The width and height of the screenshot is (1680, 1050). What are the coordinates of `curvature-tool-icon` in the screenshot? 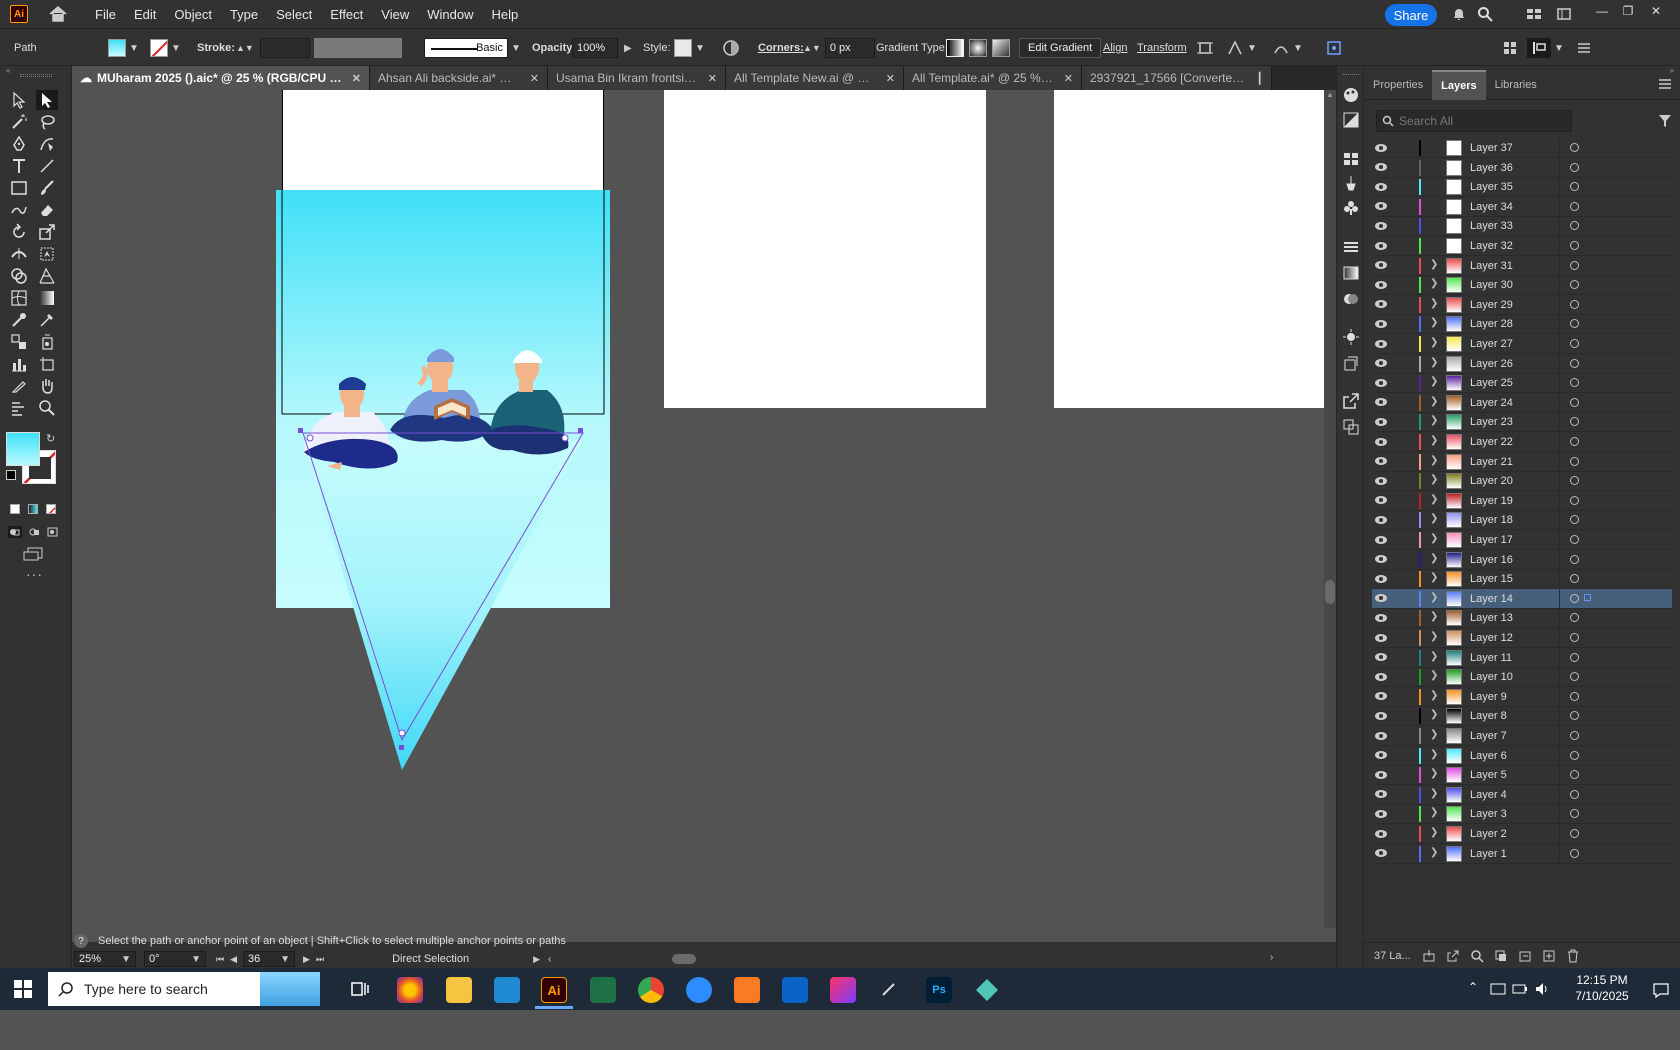 It's located at (47, 144).